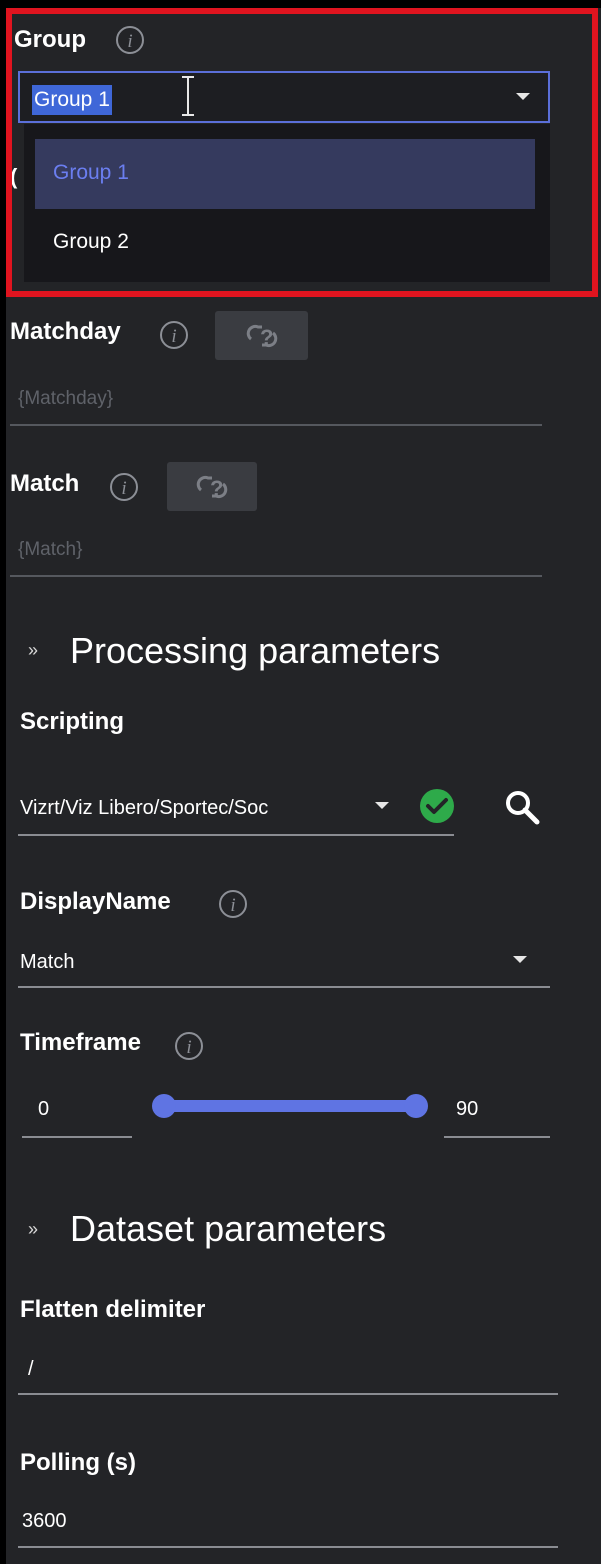 Image resolution: width=601 pixels, height=1564 pixels. Describe the element at coordinates (33, 1229) in the screenshot. I see `dataset-collapse-chevron-icon: »` at that location.